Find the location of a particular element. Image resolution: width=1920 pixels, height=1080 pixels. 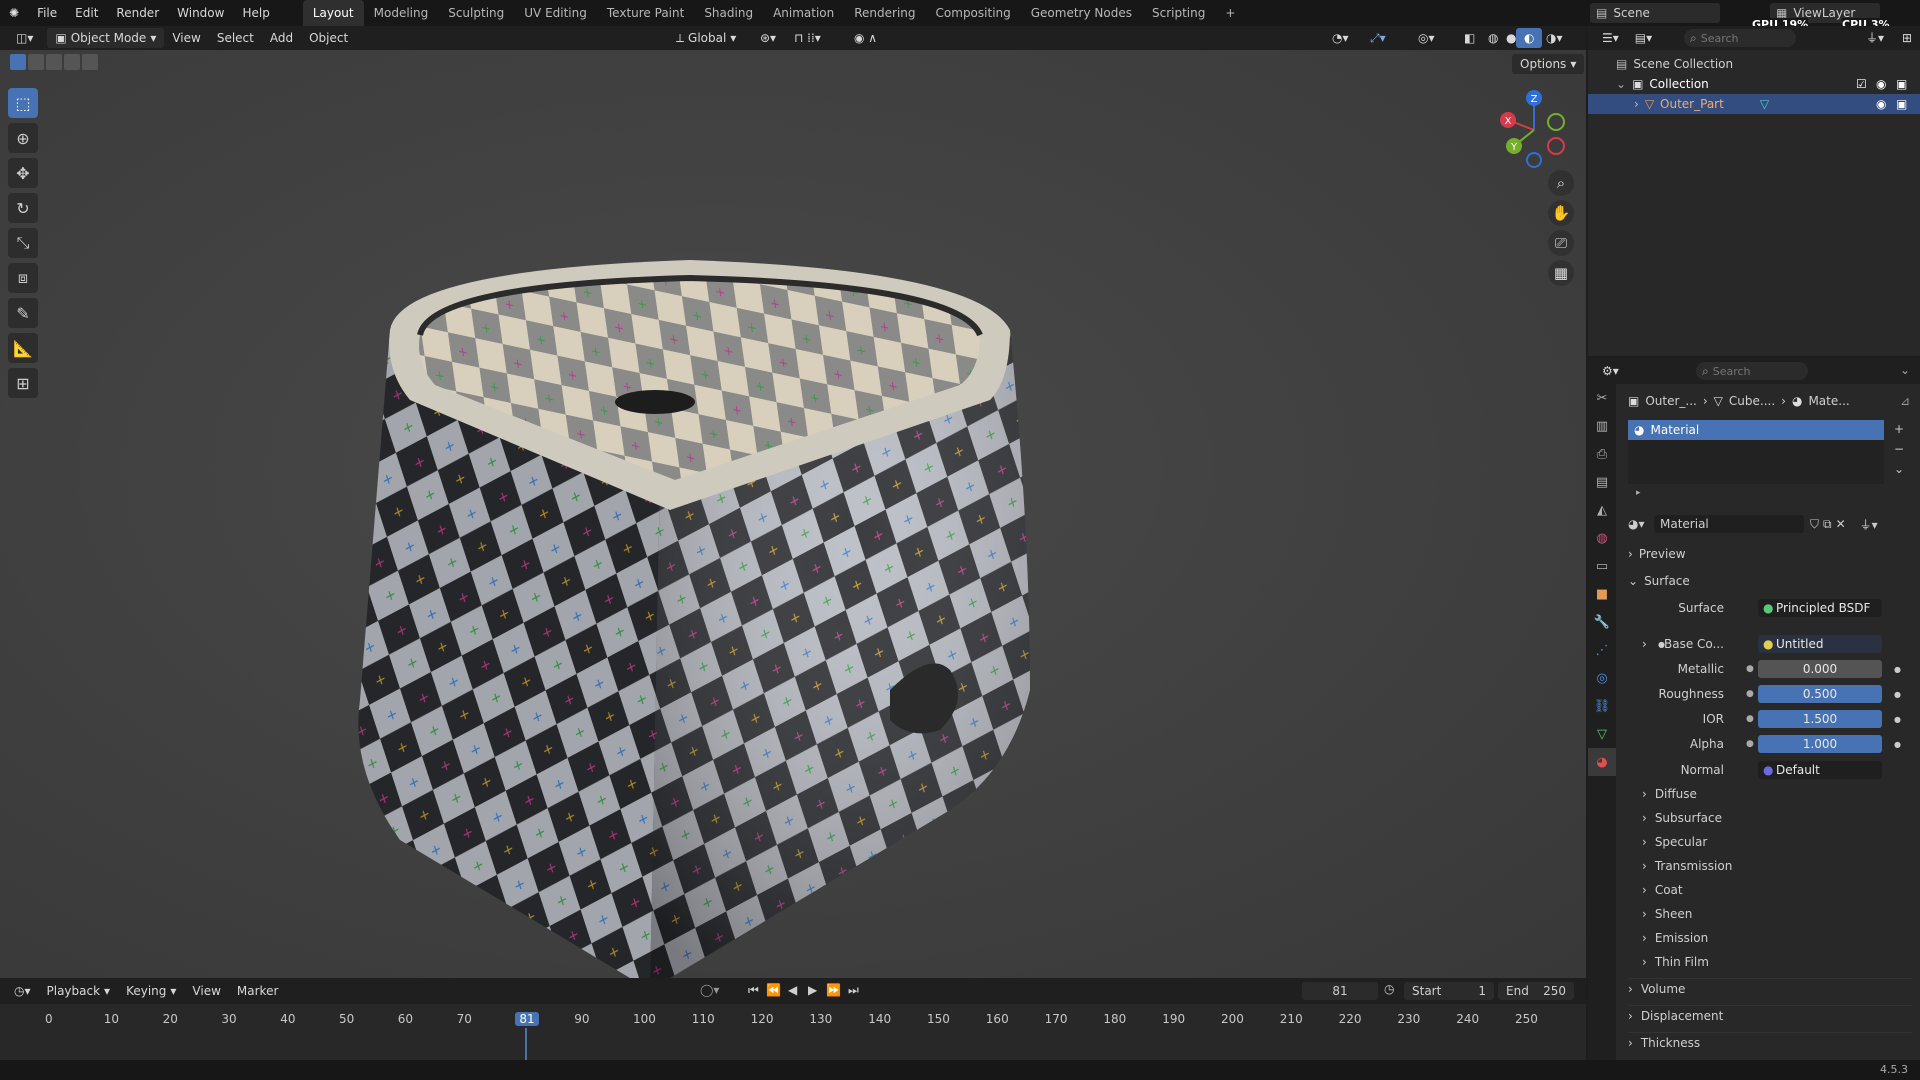

scene-name: Scene is located at coordinates (1631, 13).